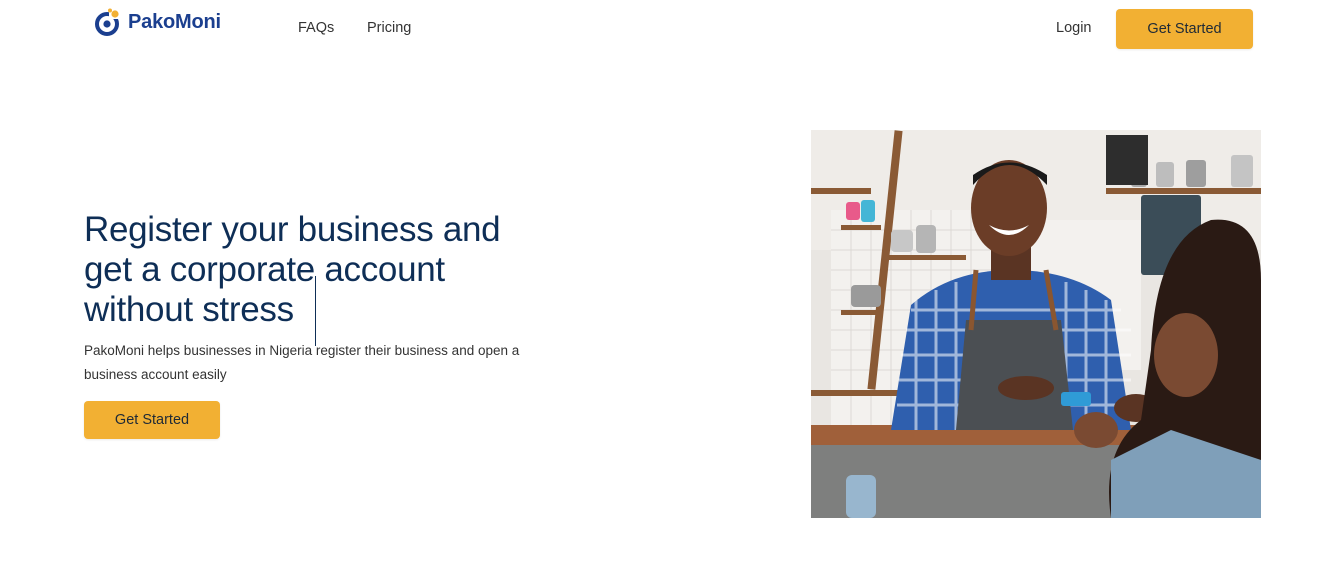 The height and width of the screenshot is (572, 1335). I want to click on logo-text: PakoMoni, so click(174, 21).